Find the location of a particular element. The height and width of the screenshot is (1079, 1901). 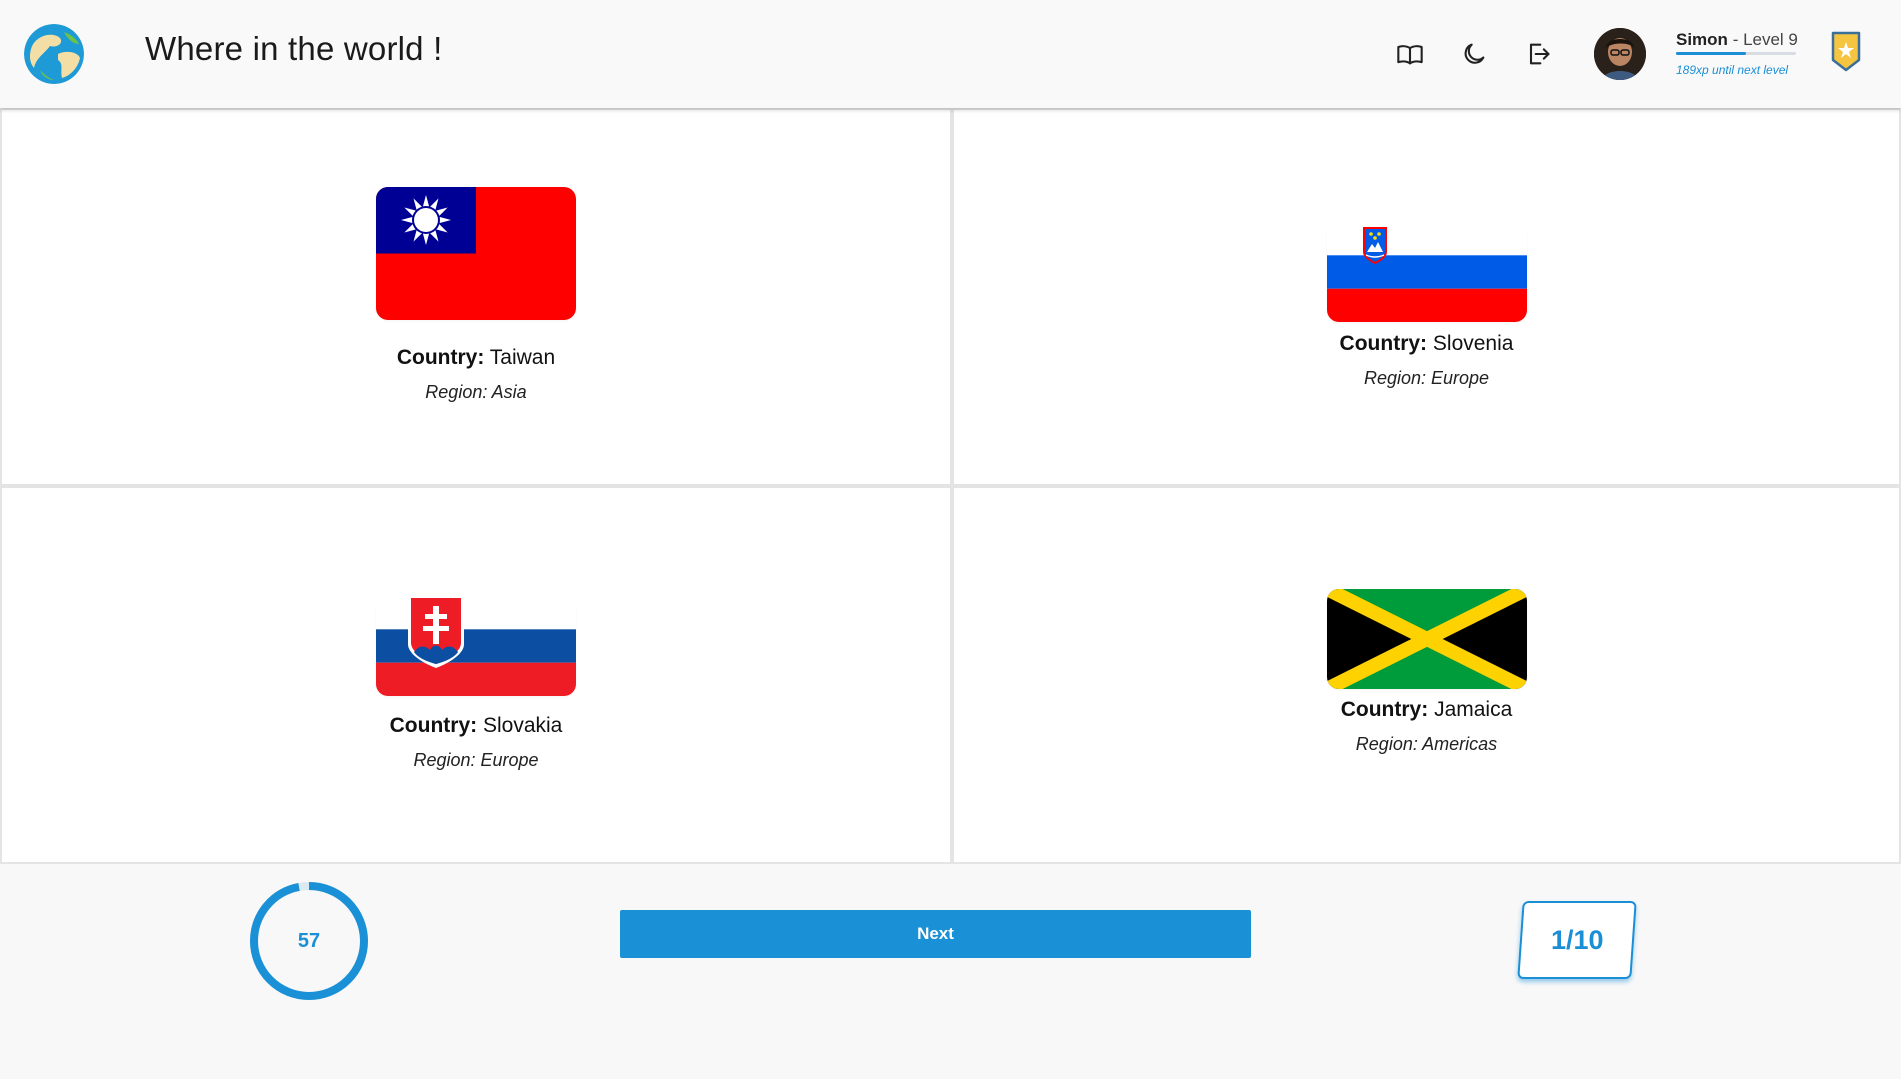

xp-progress-bar is located at coordinates (1736, 53).